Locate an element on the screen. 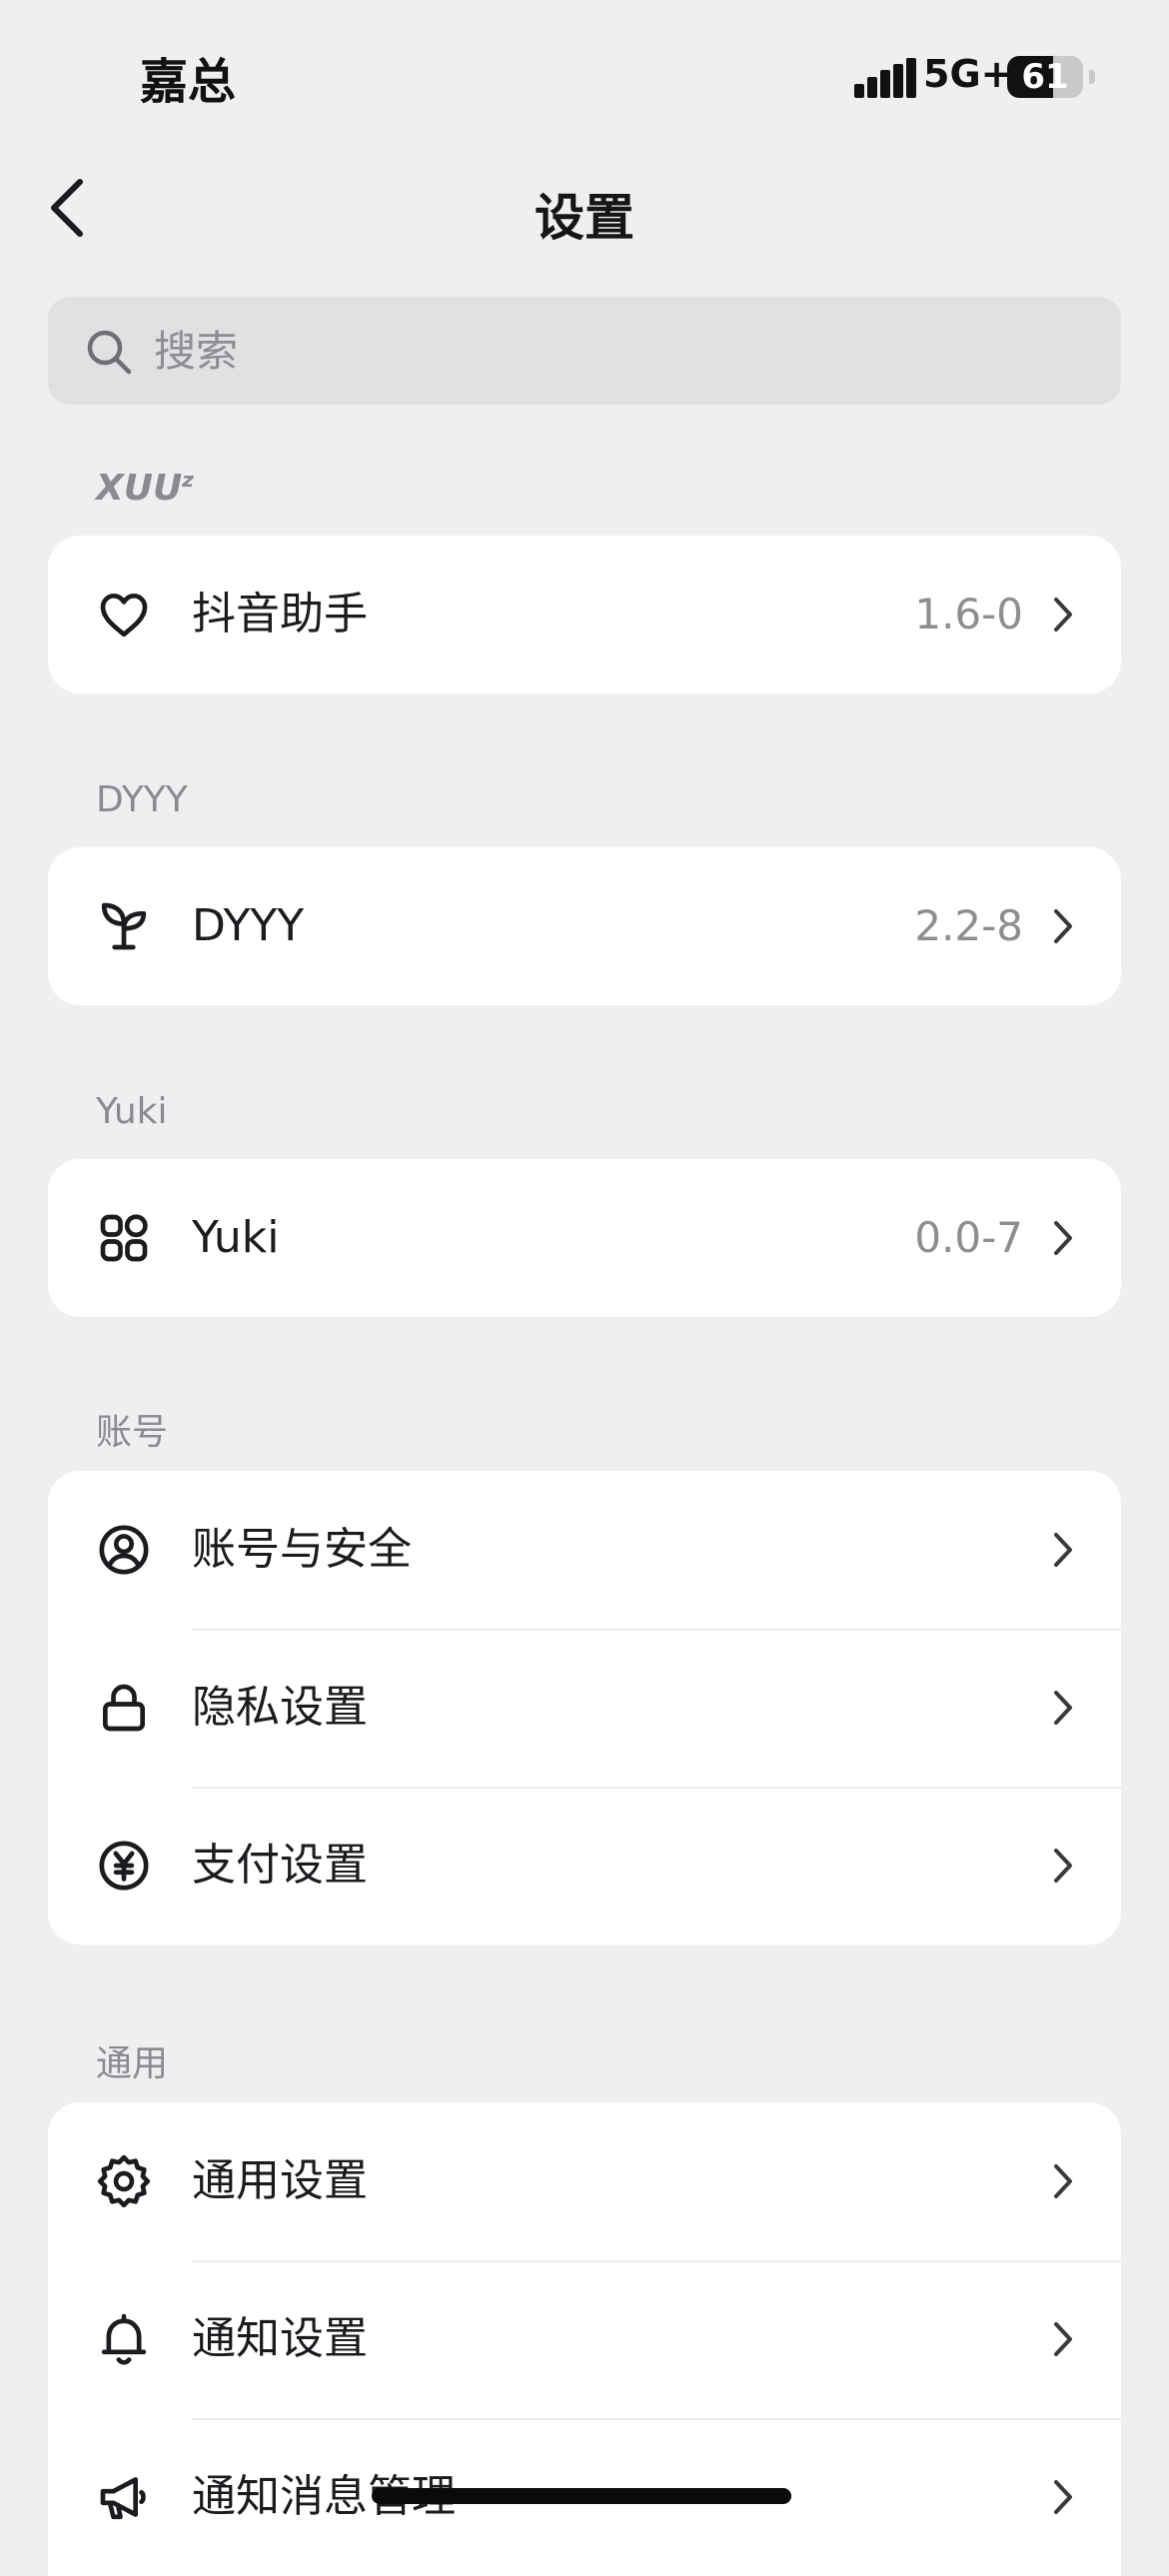 The height and width of the screenshot is (2576, 1169). gear-icon is located at coordinates (124, 2181).